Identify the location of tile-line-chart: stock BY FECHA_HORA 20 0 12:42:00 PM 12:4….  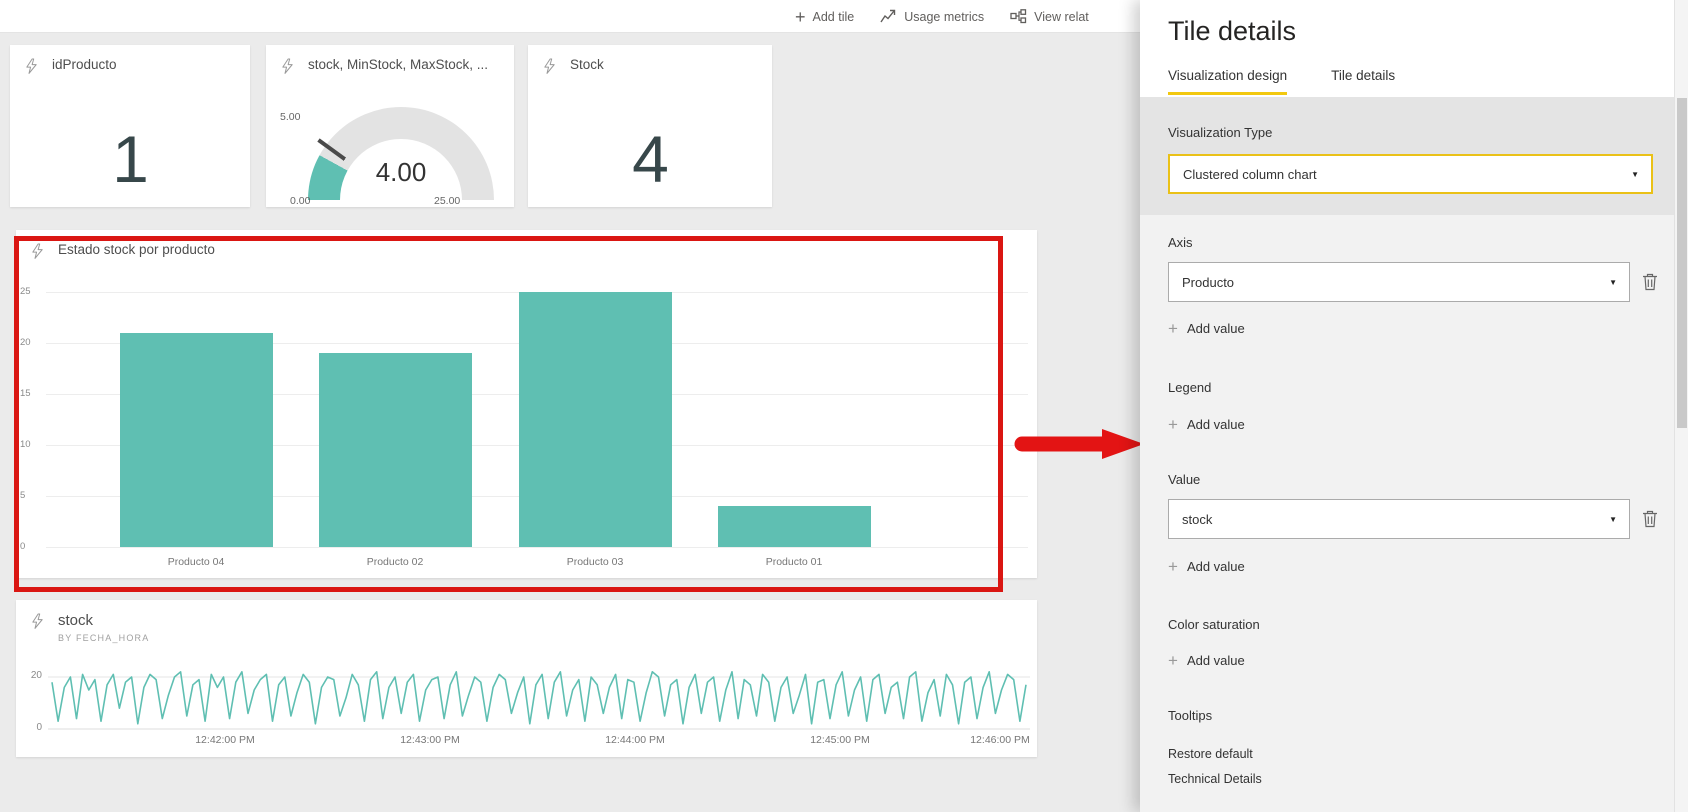
(526, 678).